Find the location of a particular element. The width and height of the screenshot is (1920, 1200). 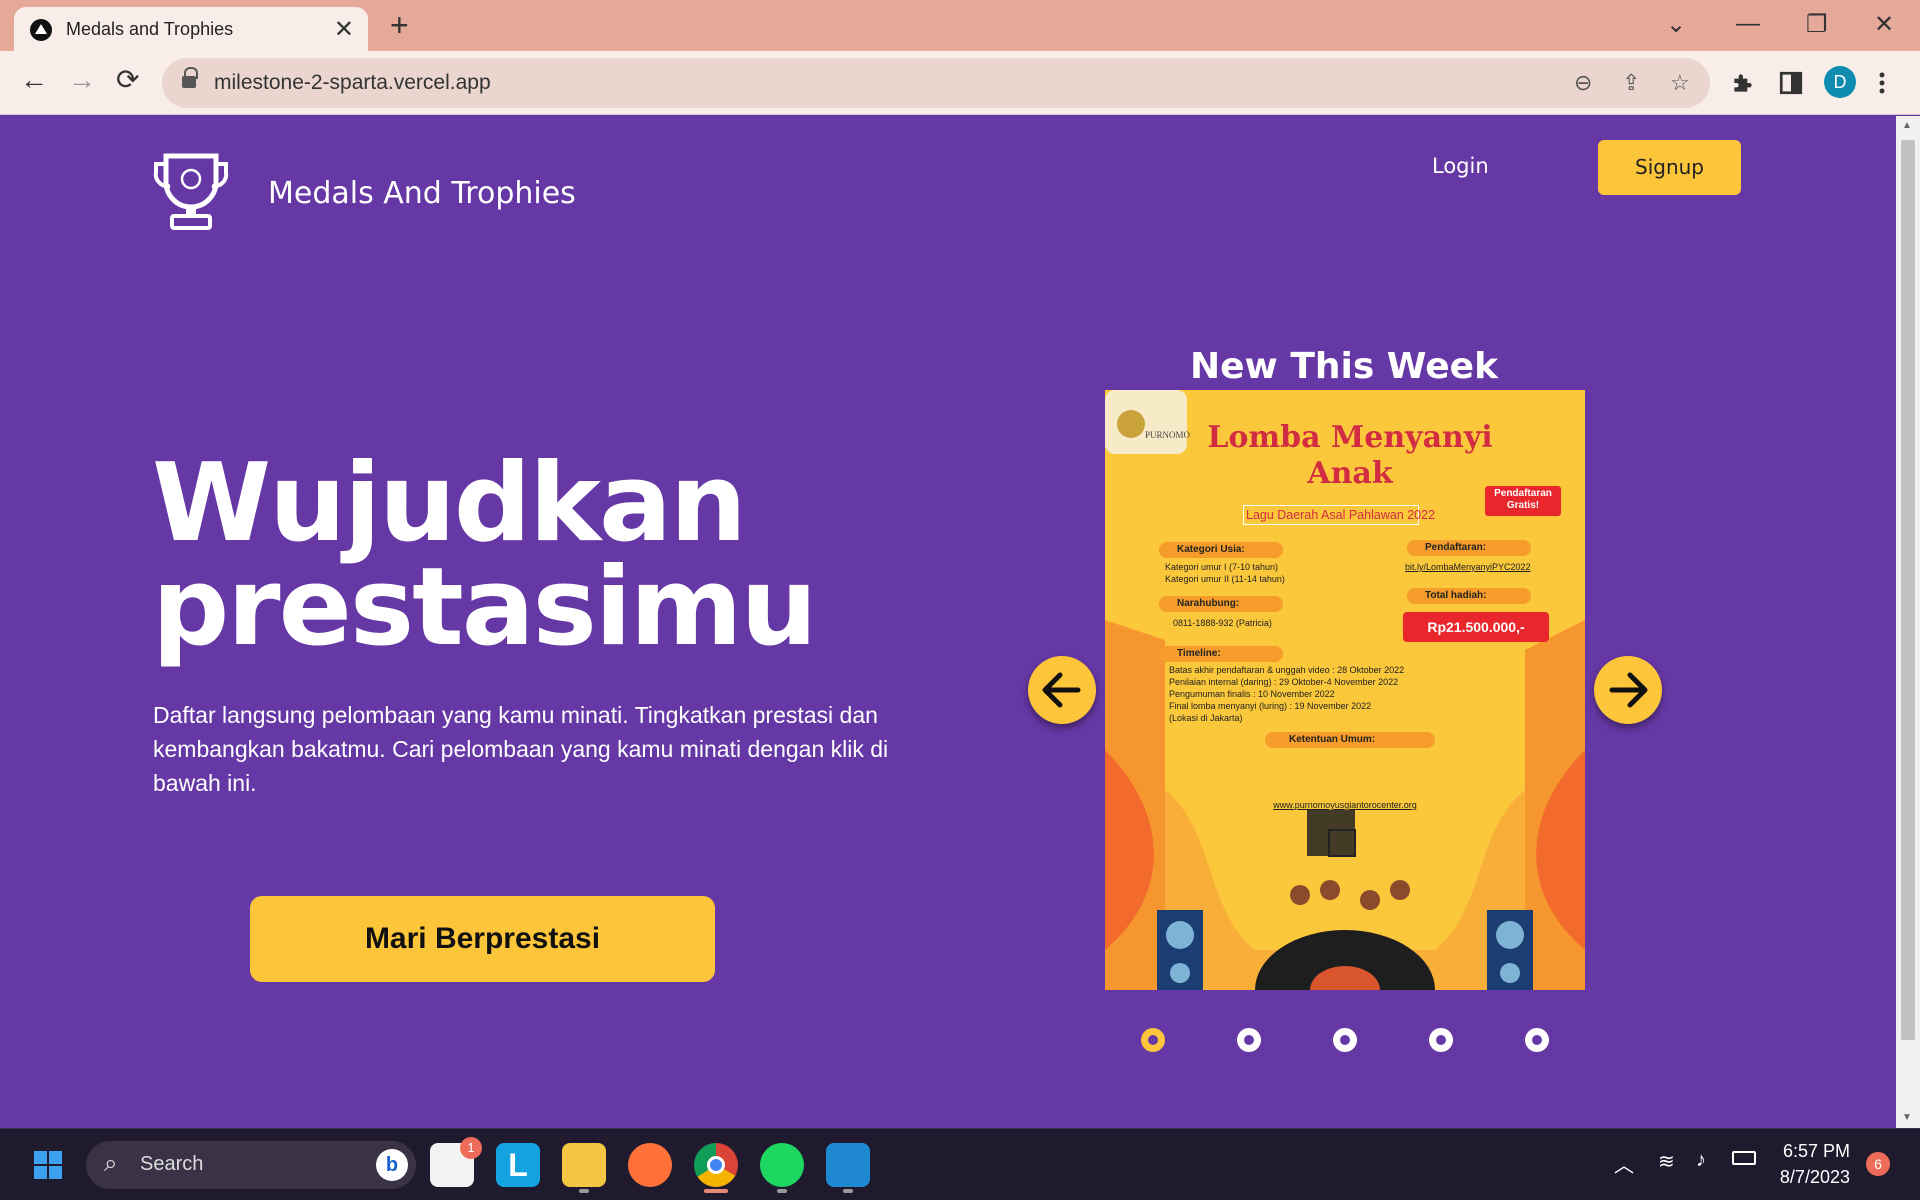

poster-timeline-item: (Lokasi di Jakarta) is located at coordinates (1206, 718).